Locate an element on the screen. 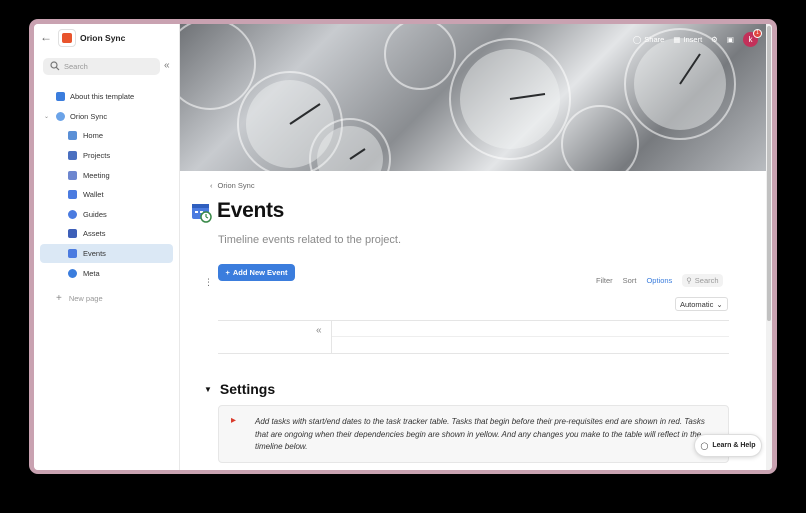 The height and width of the screenshot is (513, 806). add-new-event-button: + Add New Event is located at coordinates (256, 272).